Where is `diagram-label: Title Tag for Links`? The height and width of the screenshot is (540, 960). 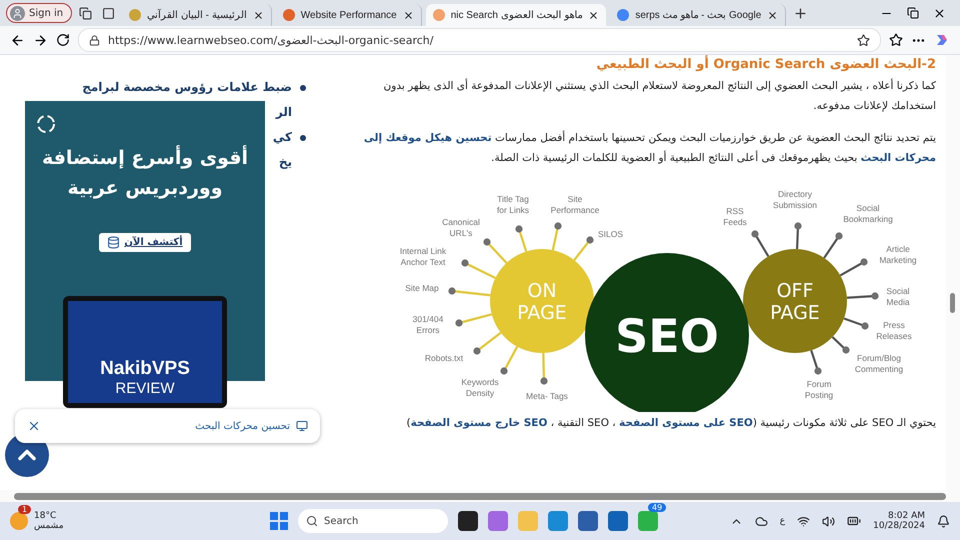 diagram-label: Title Tag for Links is located at coordinates (513, 204).